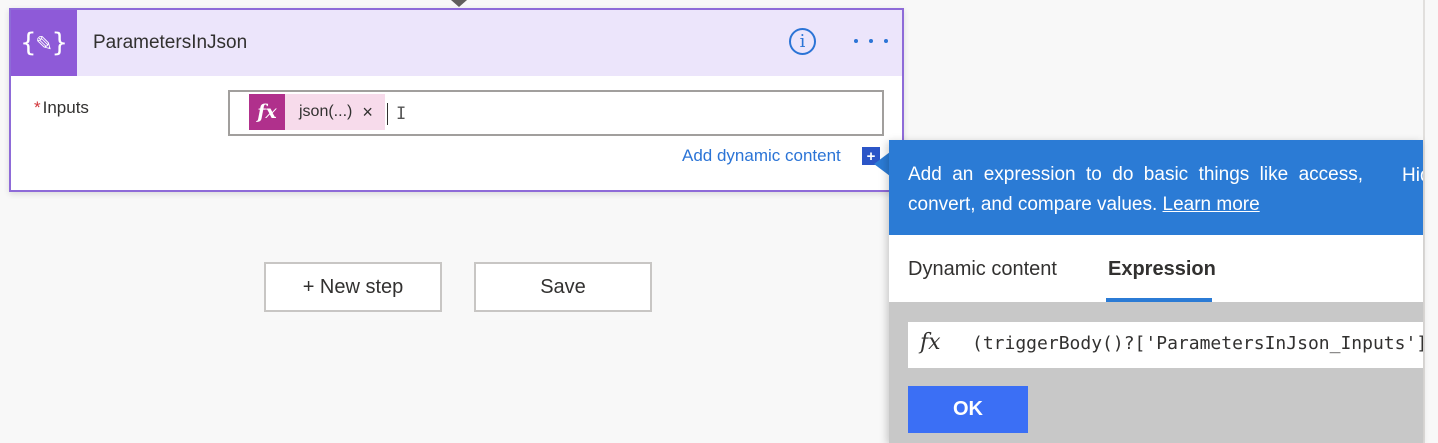 This screenshot has height=443, width=1438. What do you see at coordinates (65, 107) in the screenshot?
I see `inputs-label-text: Inputs` at bounding box center [65, 107].